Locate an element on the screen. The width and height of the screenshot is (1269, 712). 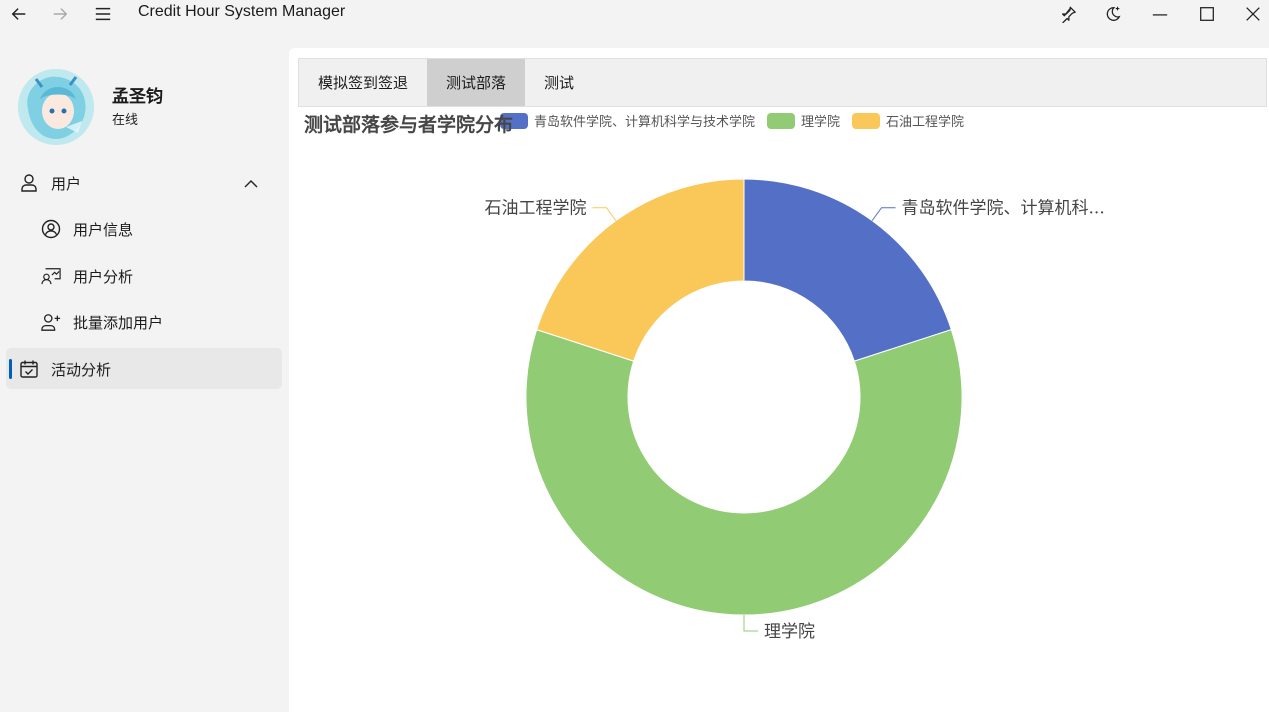
user-circle-icon is located at coordinates (51, 229).